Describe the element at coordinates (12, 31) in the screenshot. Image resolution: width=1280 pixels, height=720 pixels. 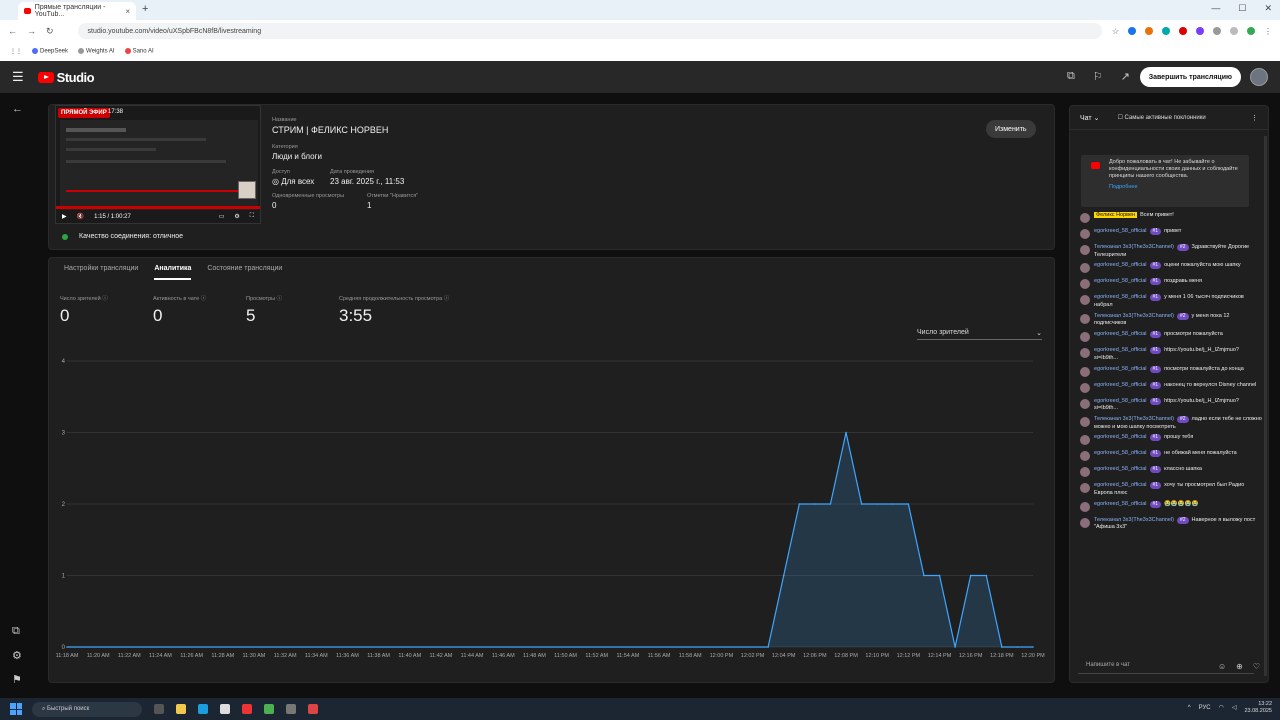
I see `back-icon: ←` at that location.